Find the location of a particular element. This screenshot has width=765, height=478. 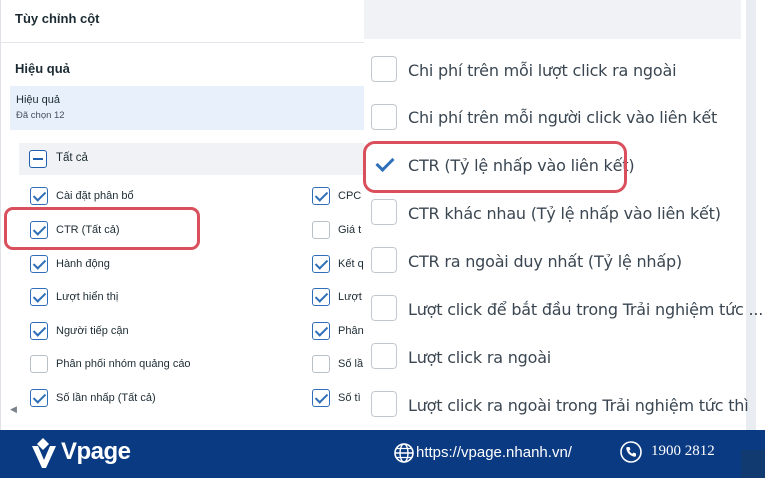

footer-corner-accent is located at coordinates (753, 464).